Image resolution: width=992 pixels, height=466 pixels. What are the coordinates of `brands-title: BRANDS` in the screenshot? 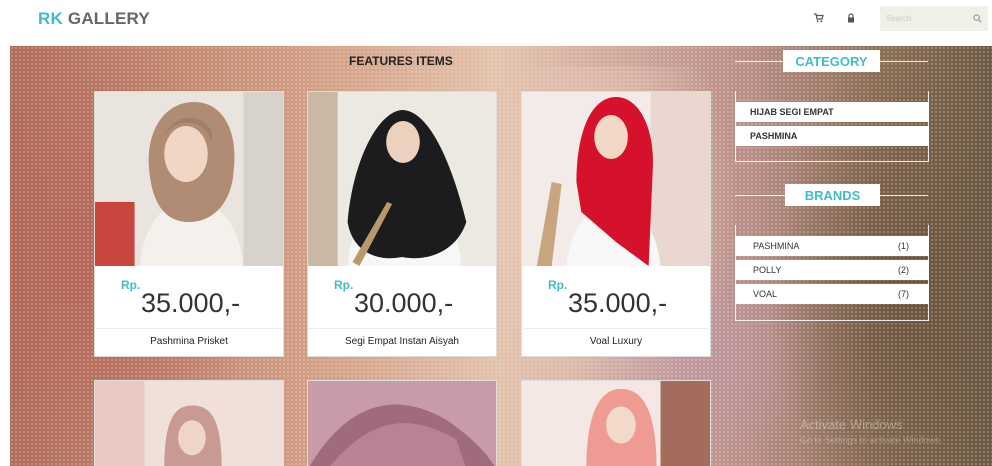 It's located at (832, 195).